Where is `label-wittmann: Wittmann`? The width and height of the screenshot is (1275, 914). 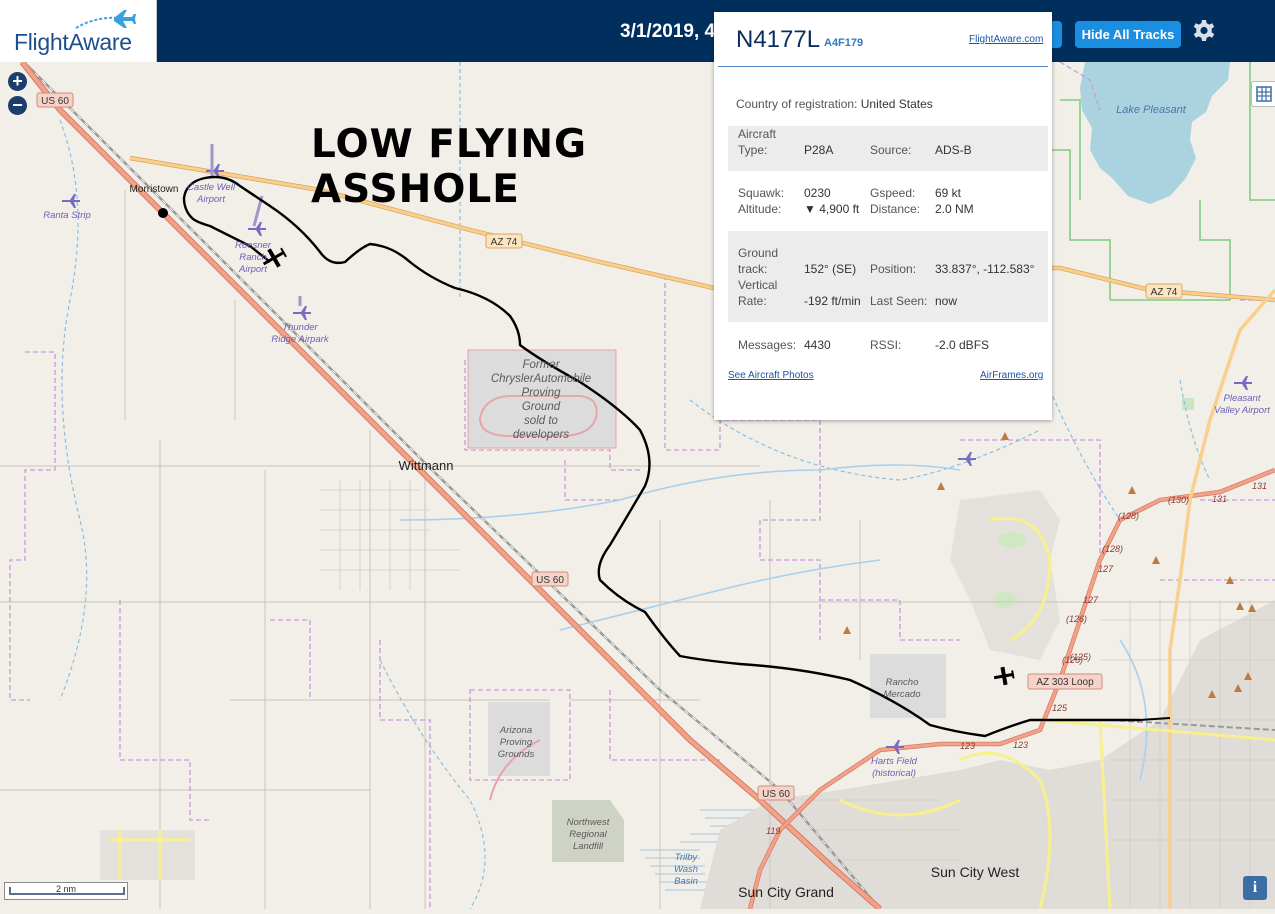
label-wittmann: Wittmann is located at coordinates (426, 465).